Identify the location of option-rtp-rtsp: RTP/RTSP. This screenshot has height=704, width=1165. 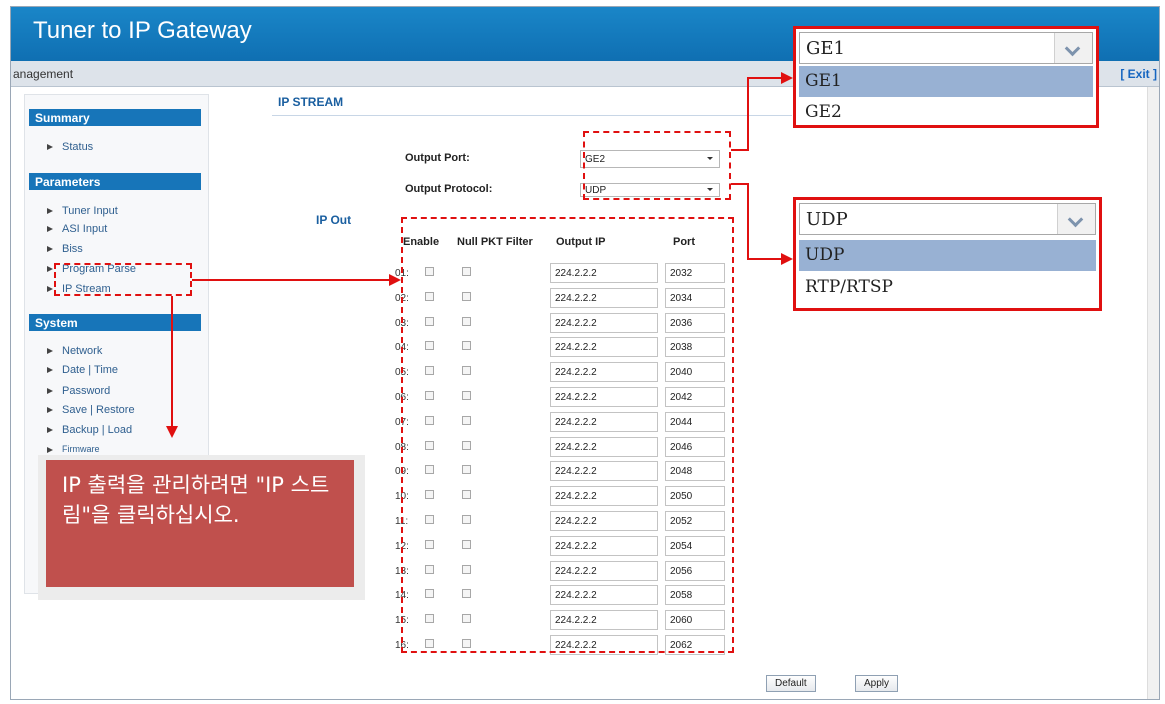
(947, 287).